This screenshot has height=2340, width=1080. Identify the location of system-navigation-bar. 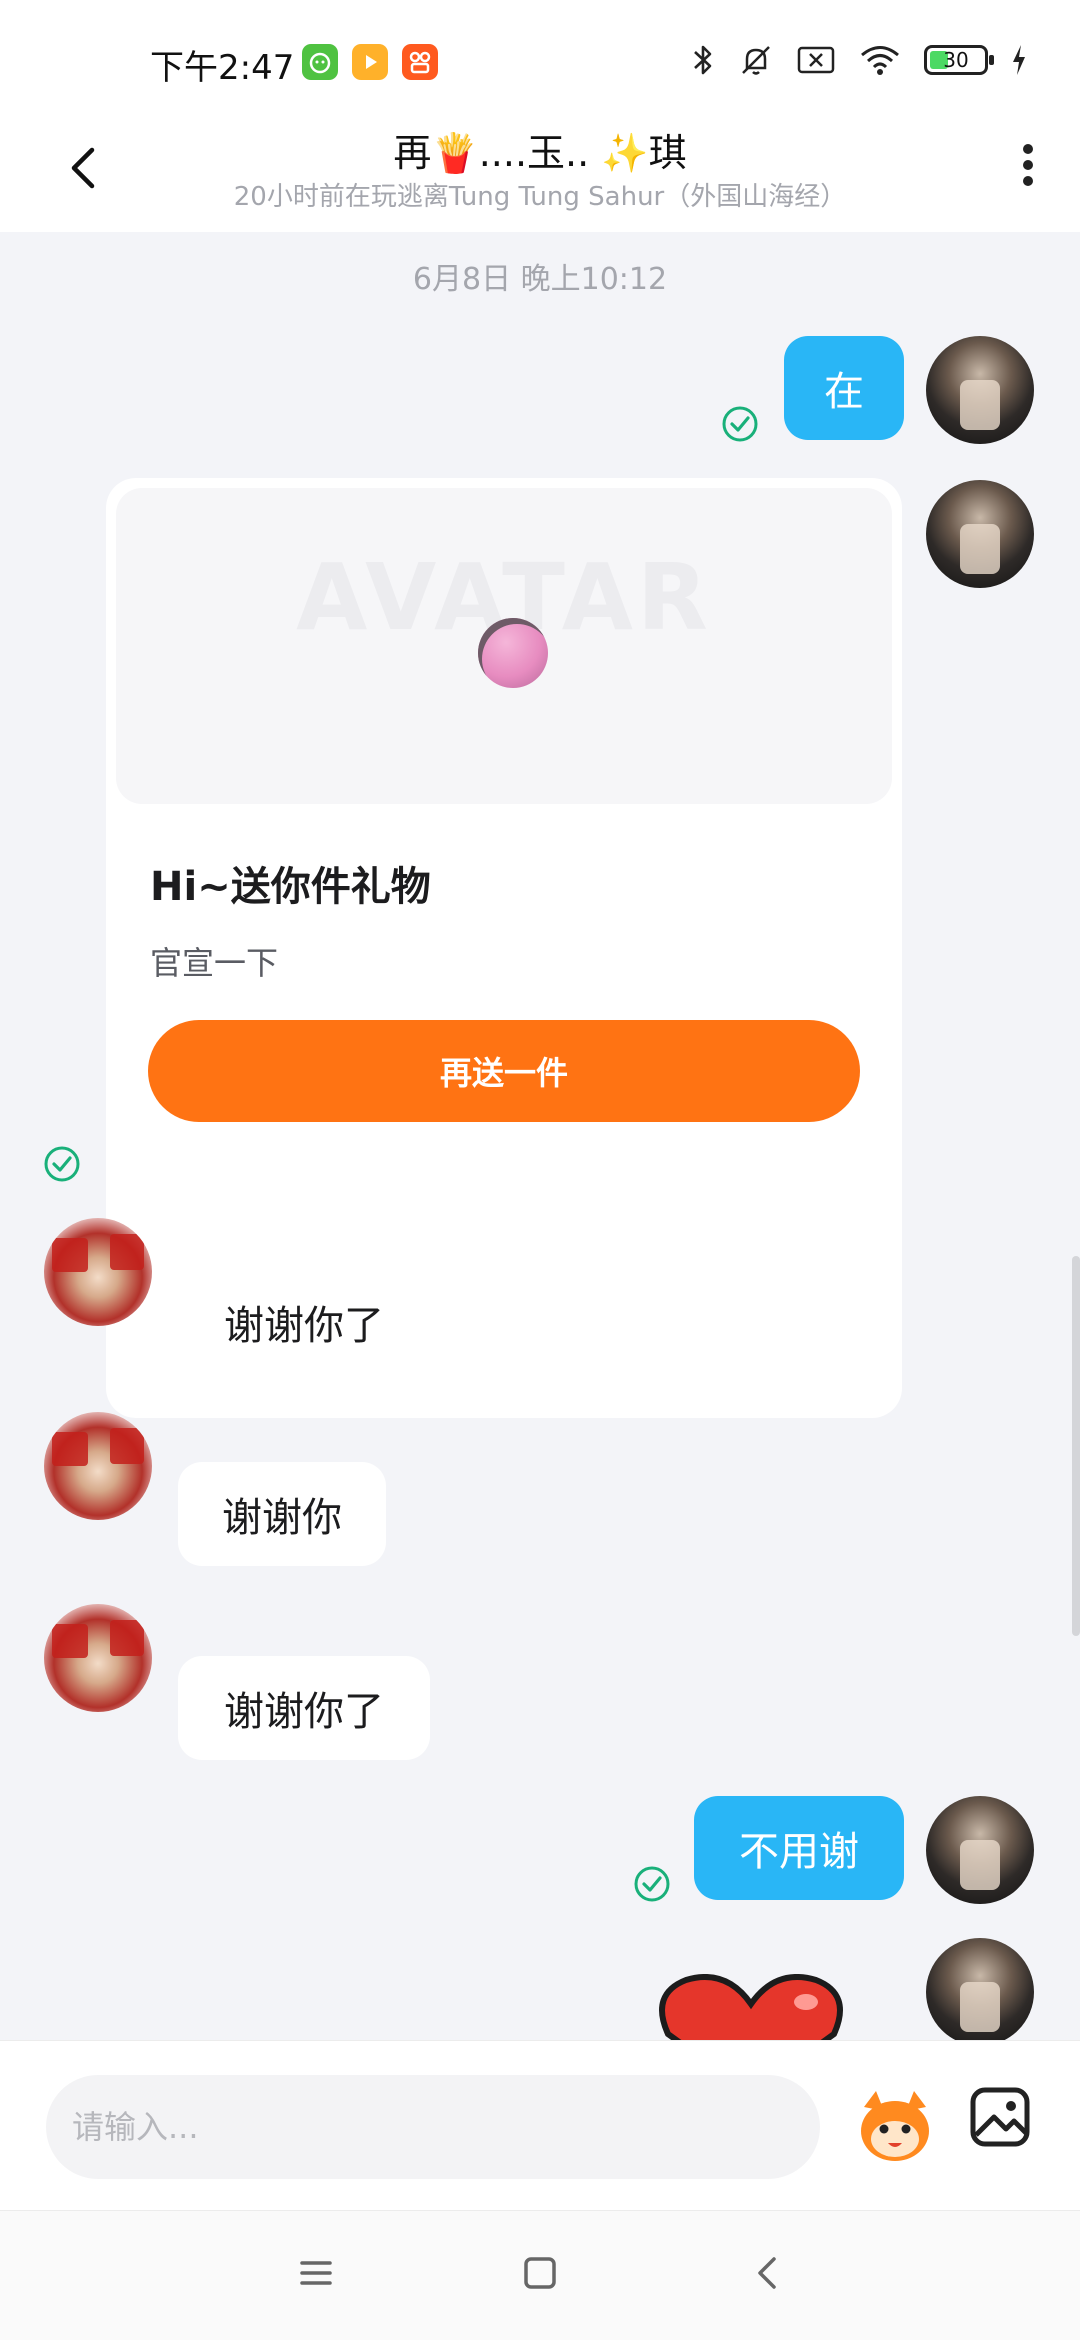
(540, 2275).